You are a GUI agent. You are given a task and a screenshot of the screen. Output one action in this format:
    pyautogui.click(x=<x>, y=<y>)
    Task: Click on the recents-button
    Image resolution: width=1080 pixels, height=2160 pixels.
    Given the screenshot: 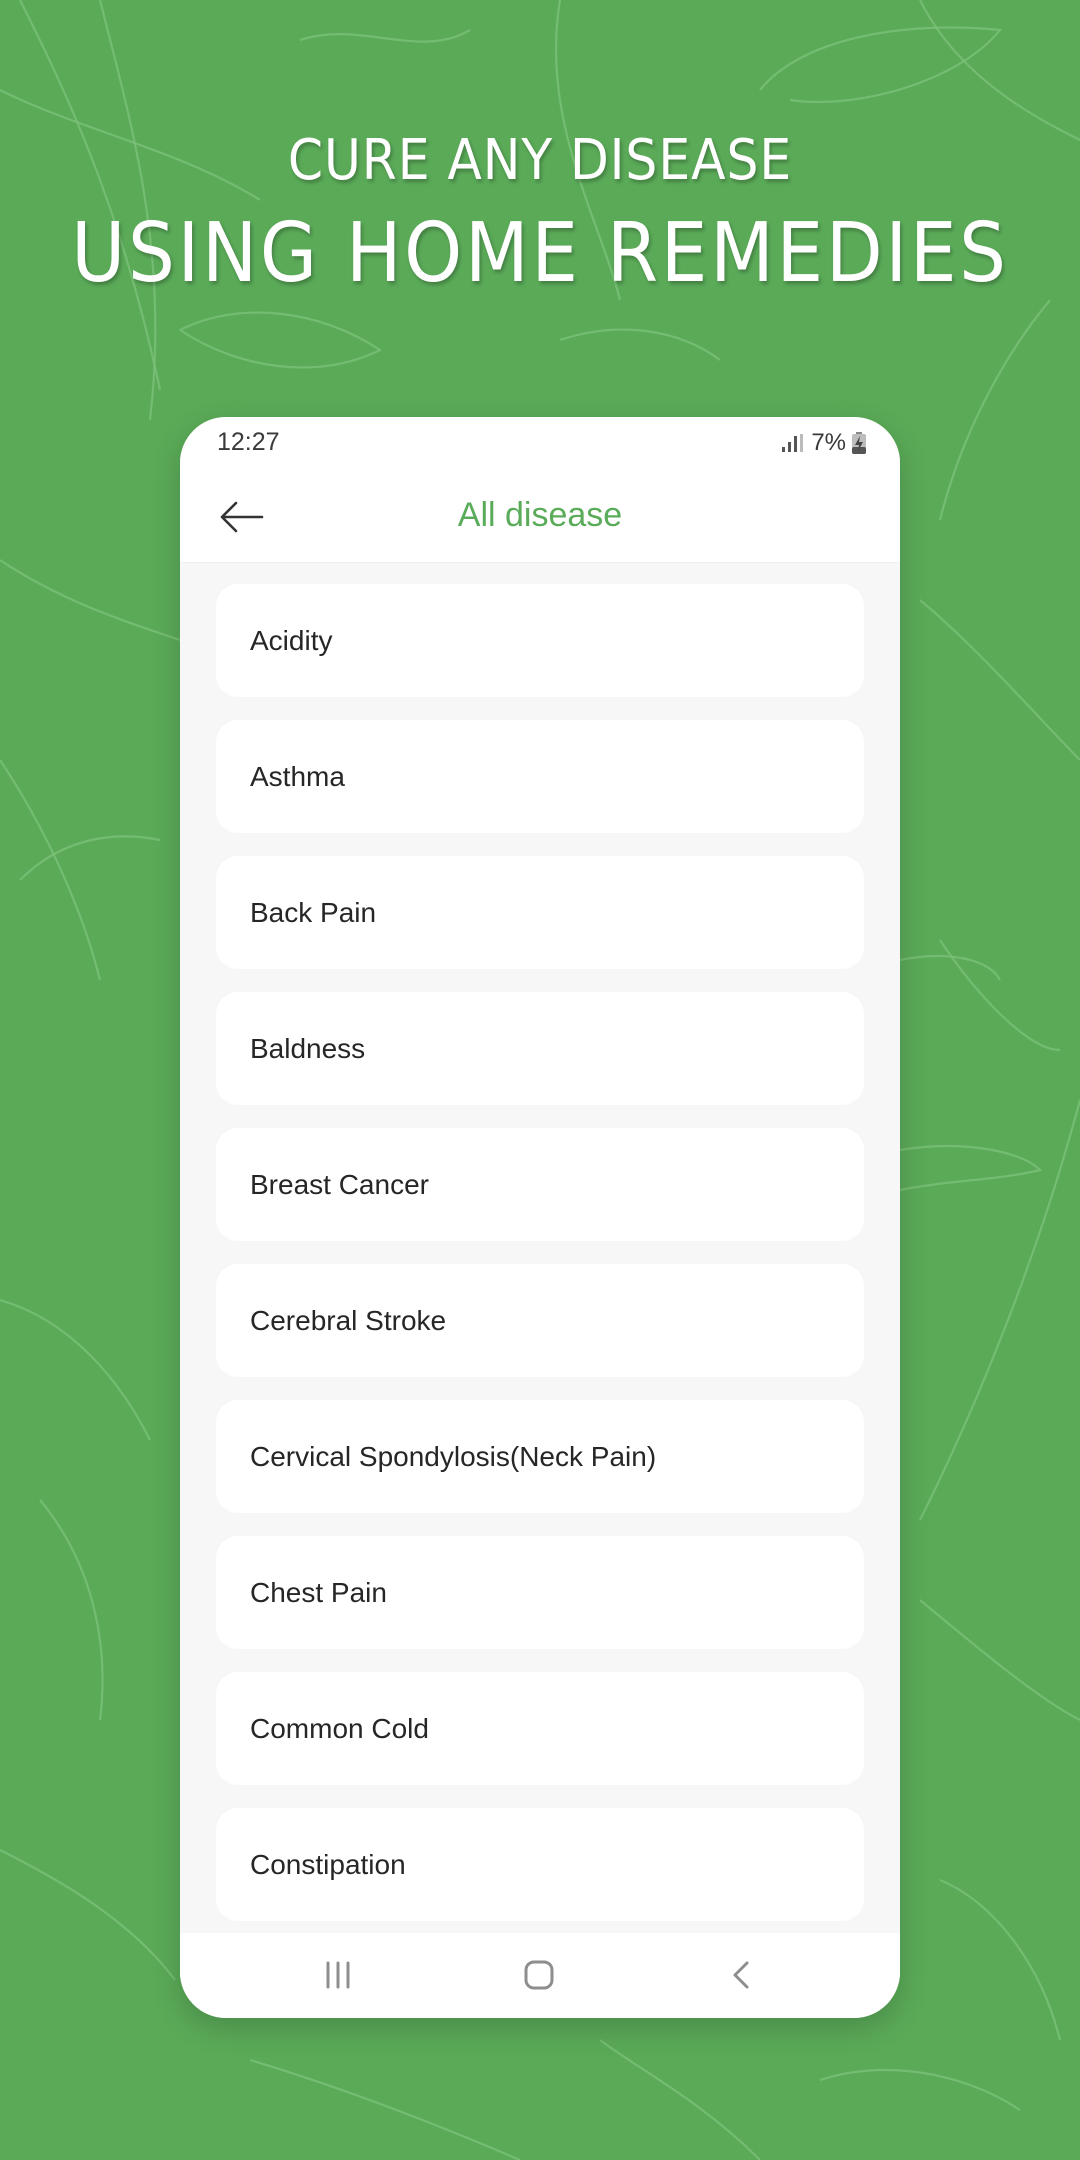 What is the action you would take?
    pyautogui.click(x=338, y=1975)
    